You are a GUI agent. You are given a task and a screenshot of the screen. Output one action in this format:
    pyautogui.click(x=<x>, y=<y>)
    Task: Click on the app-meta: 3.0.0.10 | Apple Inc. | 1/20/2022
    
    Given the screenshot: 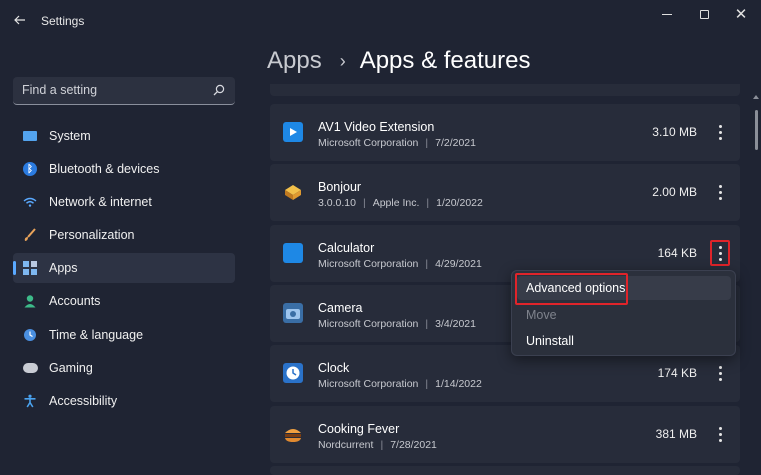 What is the action you would take?
    pyautogui.click(x=400, y=203)
    